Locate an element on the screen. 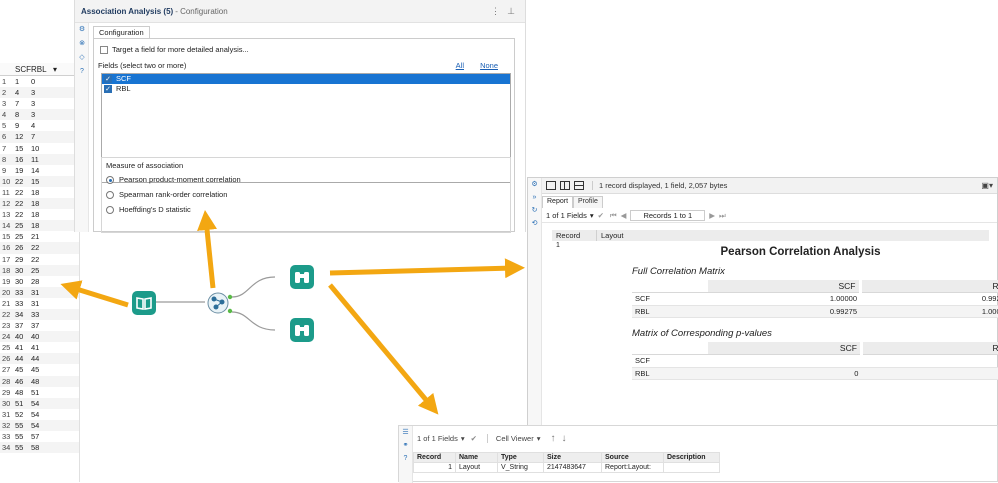  rbl-cell: 15 is located at coordinates (35, 181).